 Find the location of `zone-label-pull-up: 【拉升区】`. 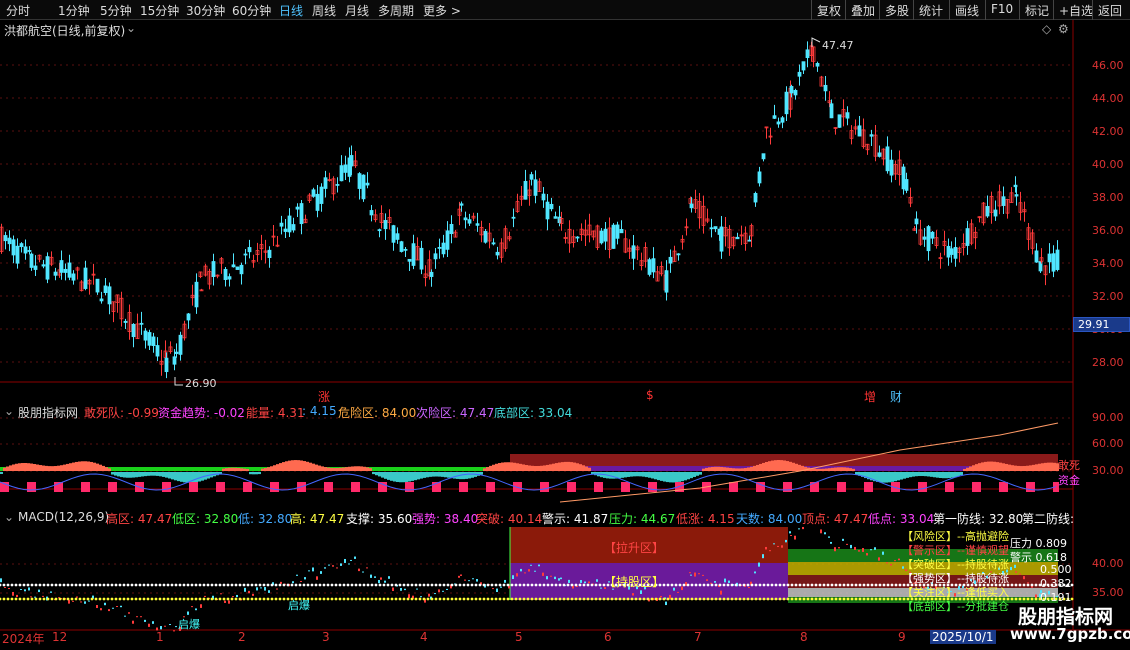

zone-label-pull-up: 【拉升区】 is located at coordinates (634, 548).